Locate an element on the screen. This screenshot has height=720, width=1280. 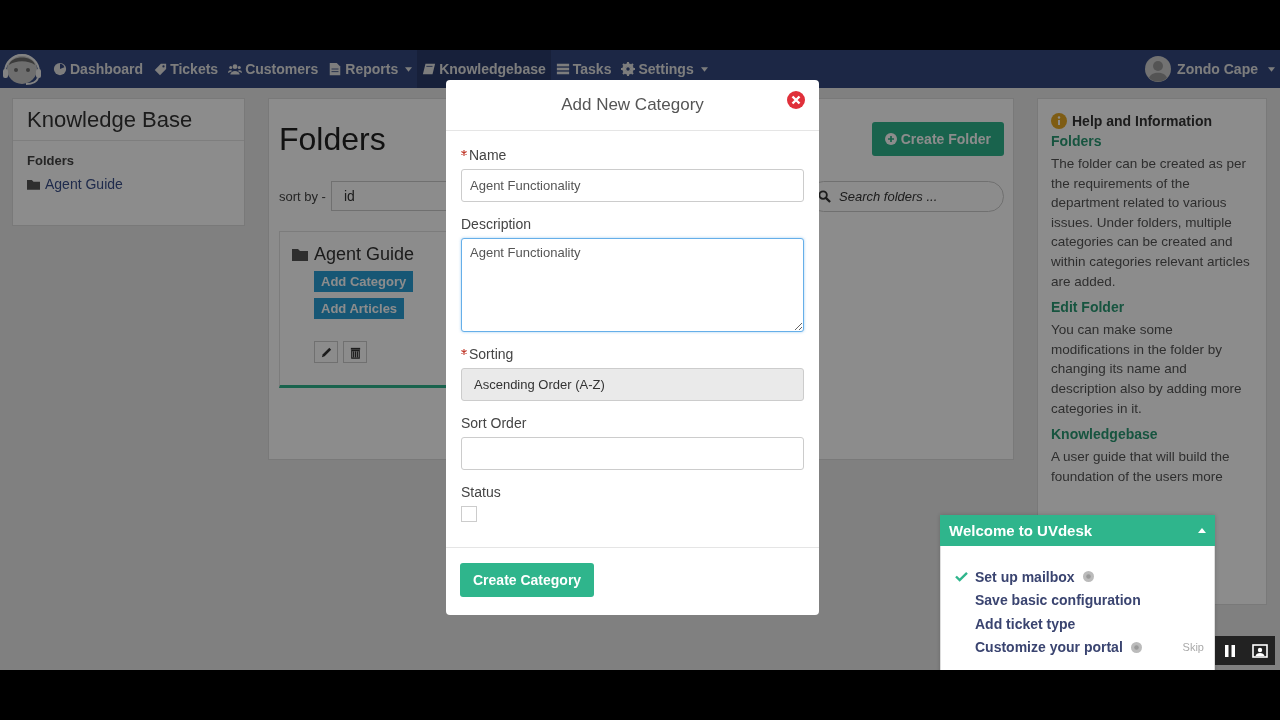
edit-button is located at coordinates (326, 352).